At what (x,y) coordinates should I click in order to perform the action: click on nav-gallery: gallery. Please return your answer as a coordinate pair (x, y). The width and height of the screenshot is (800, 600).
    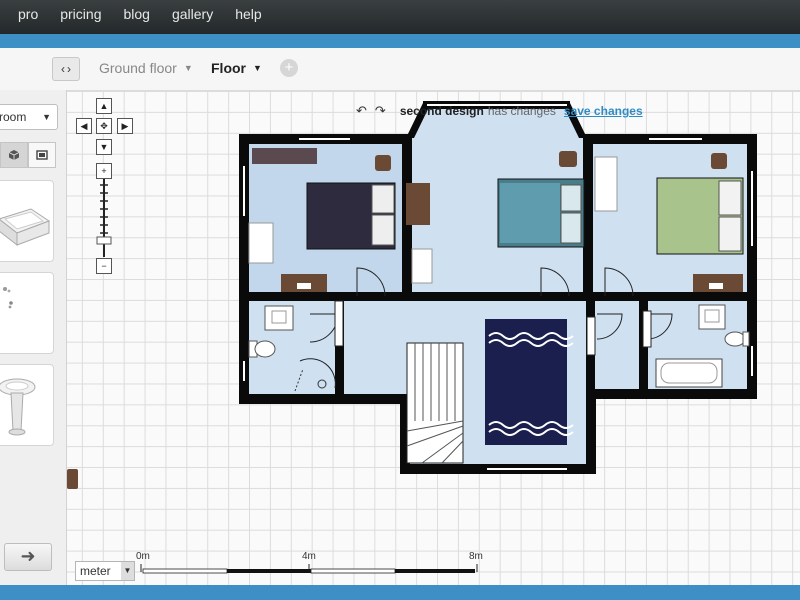
    Looking at the image, I should click on (192, 14).